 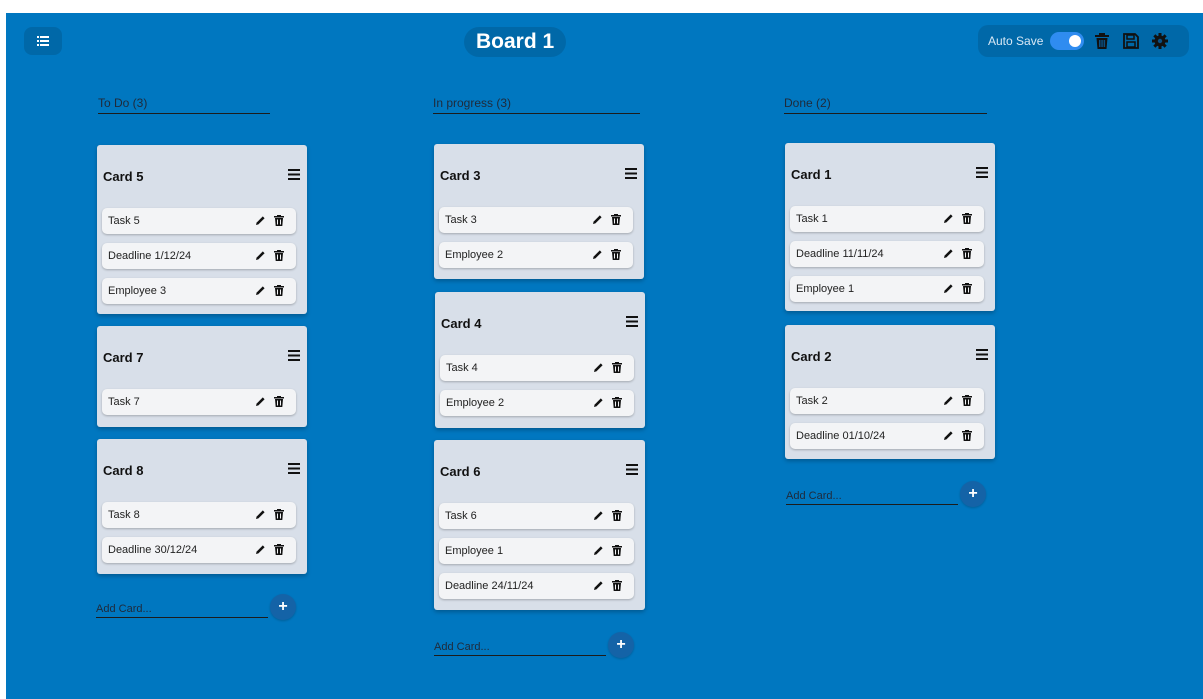 What do you see at coordinates (1160, 41) in the screenshot?
I see `settings-button` at bounding box center [1160, 41].